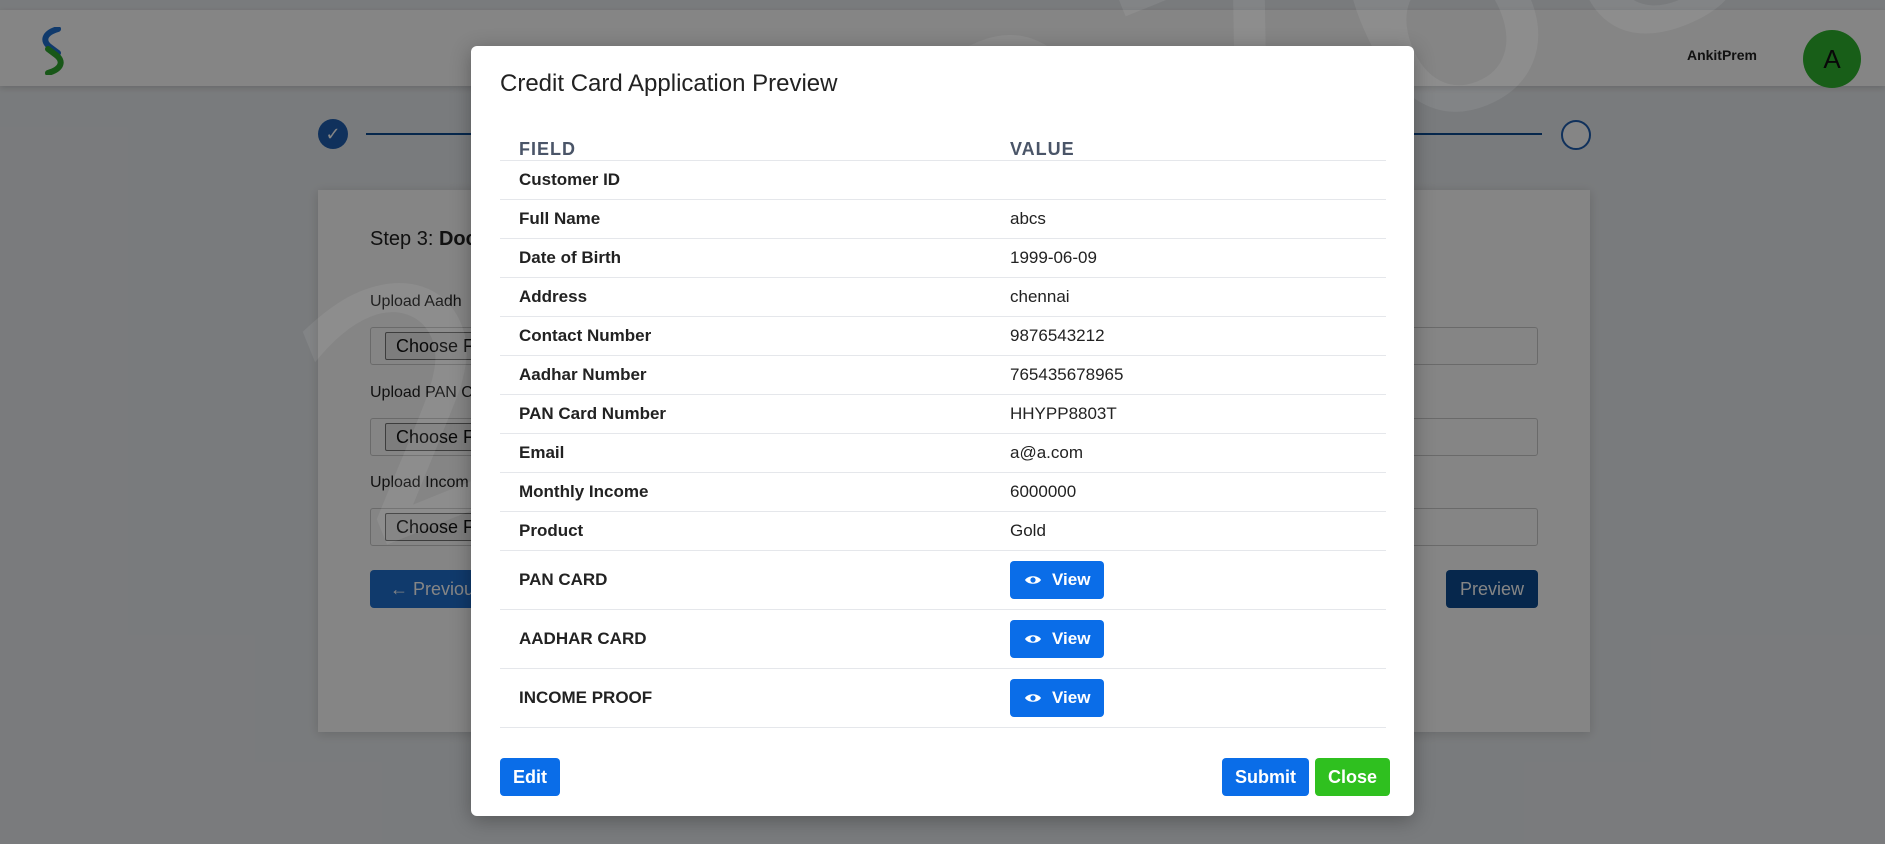 The width and height of the screenshot is (1885, 844). What do you see at coordinates (1353, 777) in the screenshot?
I see `close-button: Close` at bounding box center [1353, 777].